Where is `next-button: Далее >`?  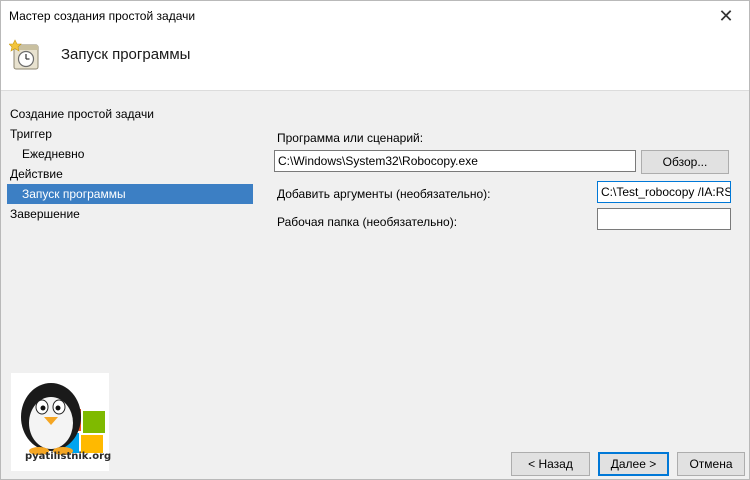 next-button: Далее > is located at coordinates (633, 464).